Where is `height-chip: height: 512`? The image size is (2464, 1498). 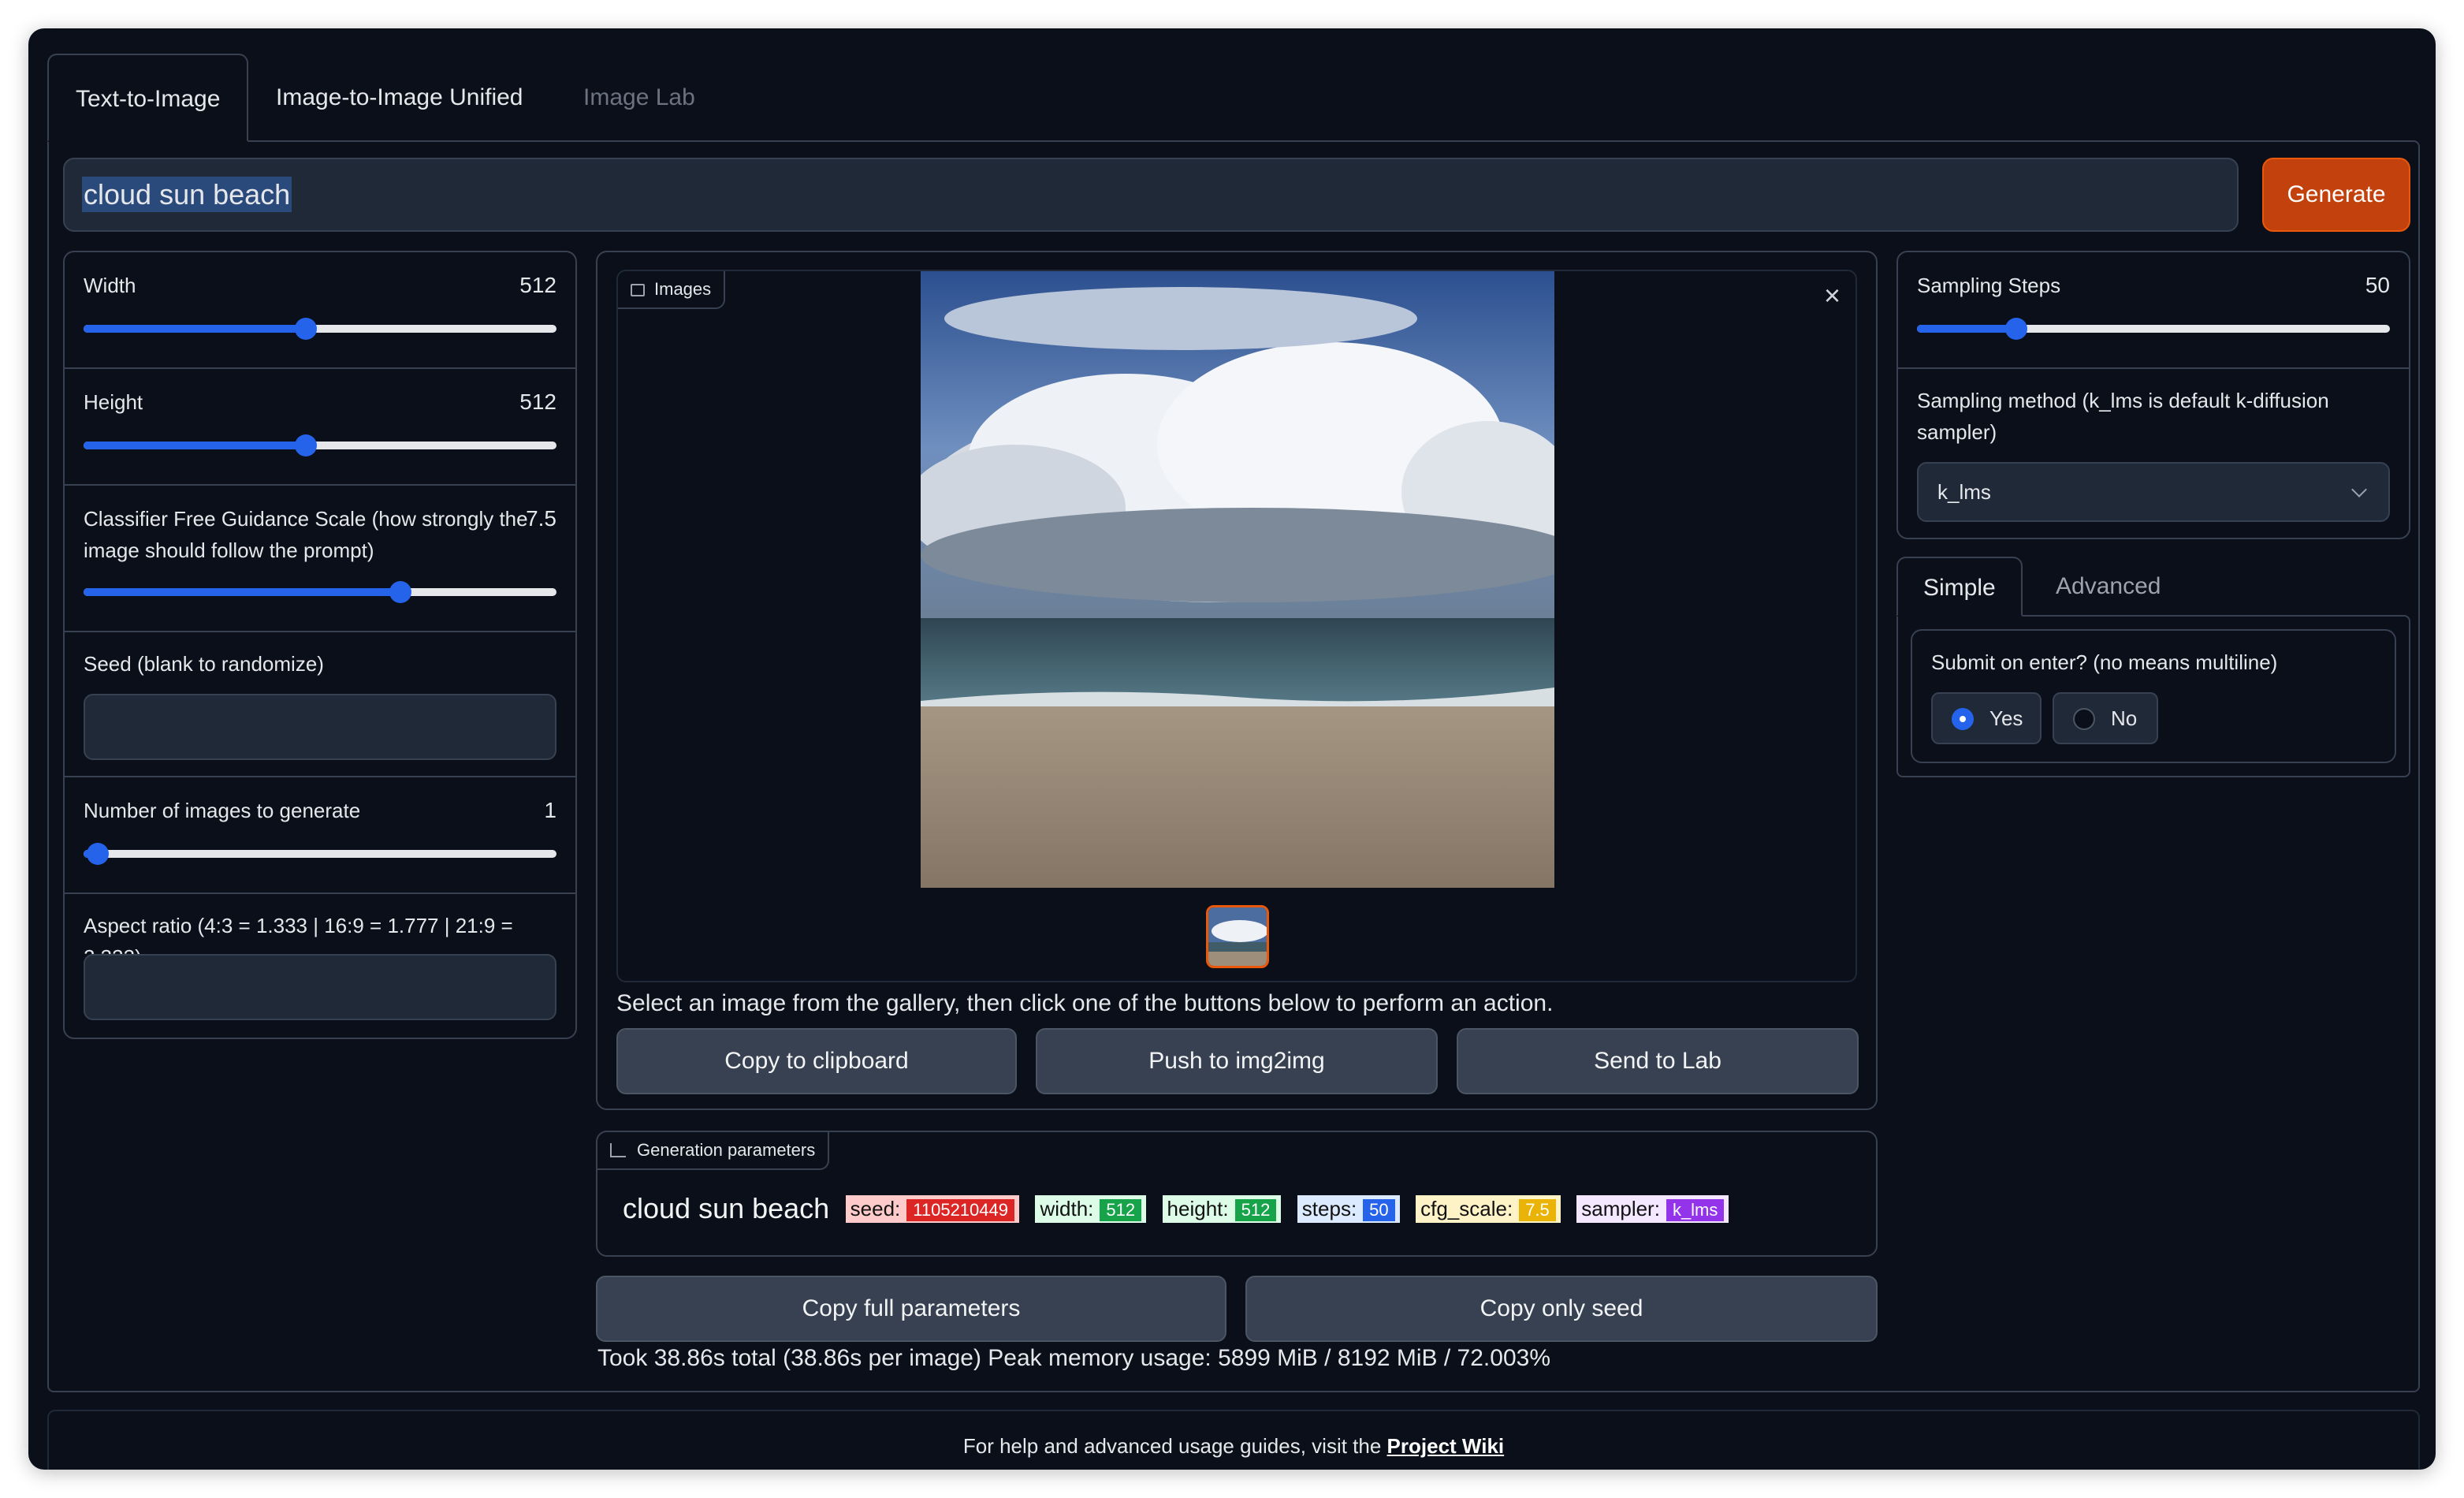
height-chip: height: 512 is located at coordinates (1222, 1208).